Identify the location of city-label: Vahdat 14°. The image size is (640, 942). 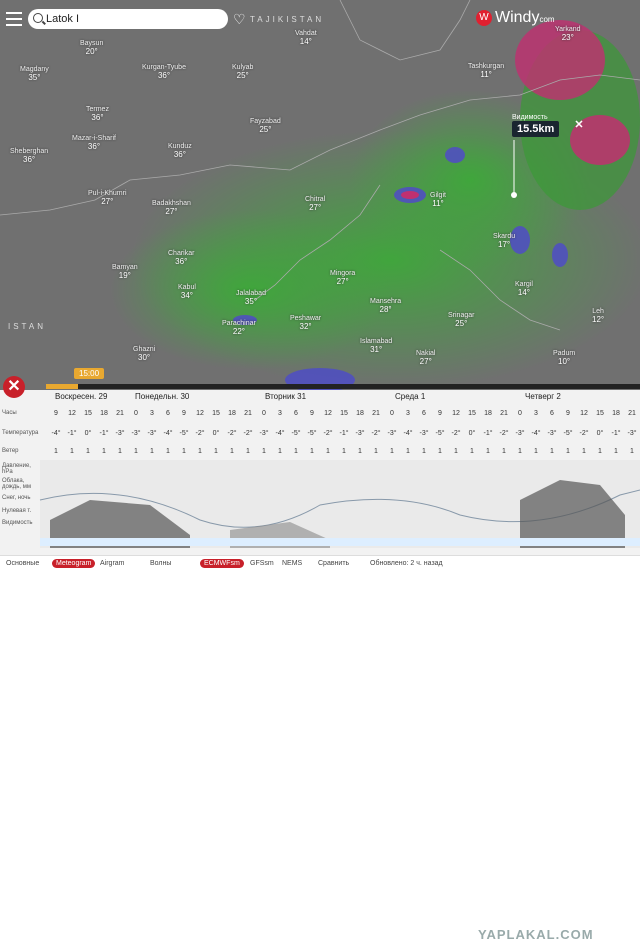
(306, 38).